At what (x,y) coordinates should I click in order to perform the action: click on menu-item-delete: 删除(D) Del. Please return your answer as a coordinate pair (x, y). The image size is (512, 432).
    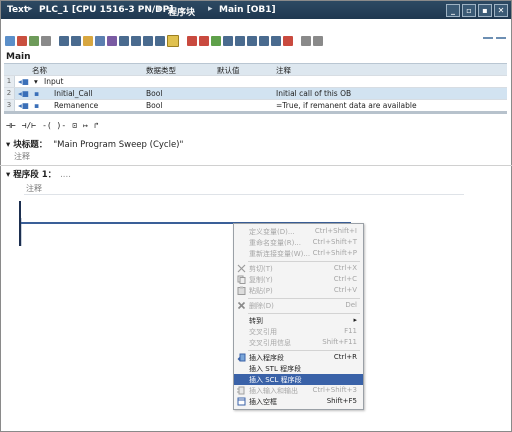
    Looking at the image, I should click on (298, 305).